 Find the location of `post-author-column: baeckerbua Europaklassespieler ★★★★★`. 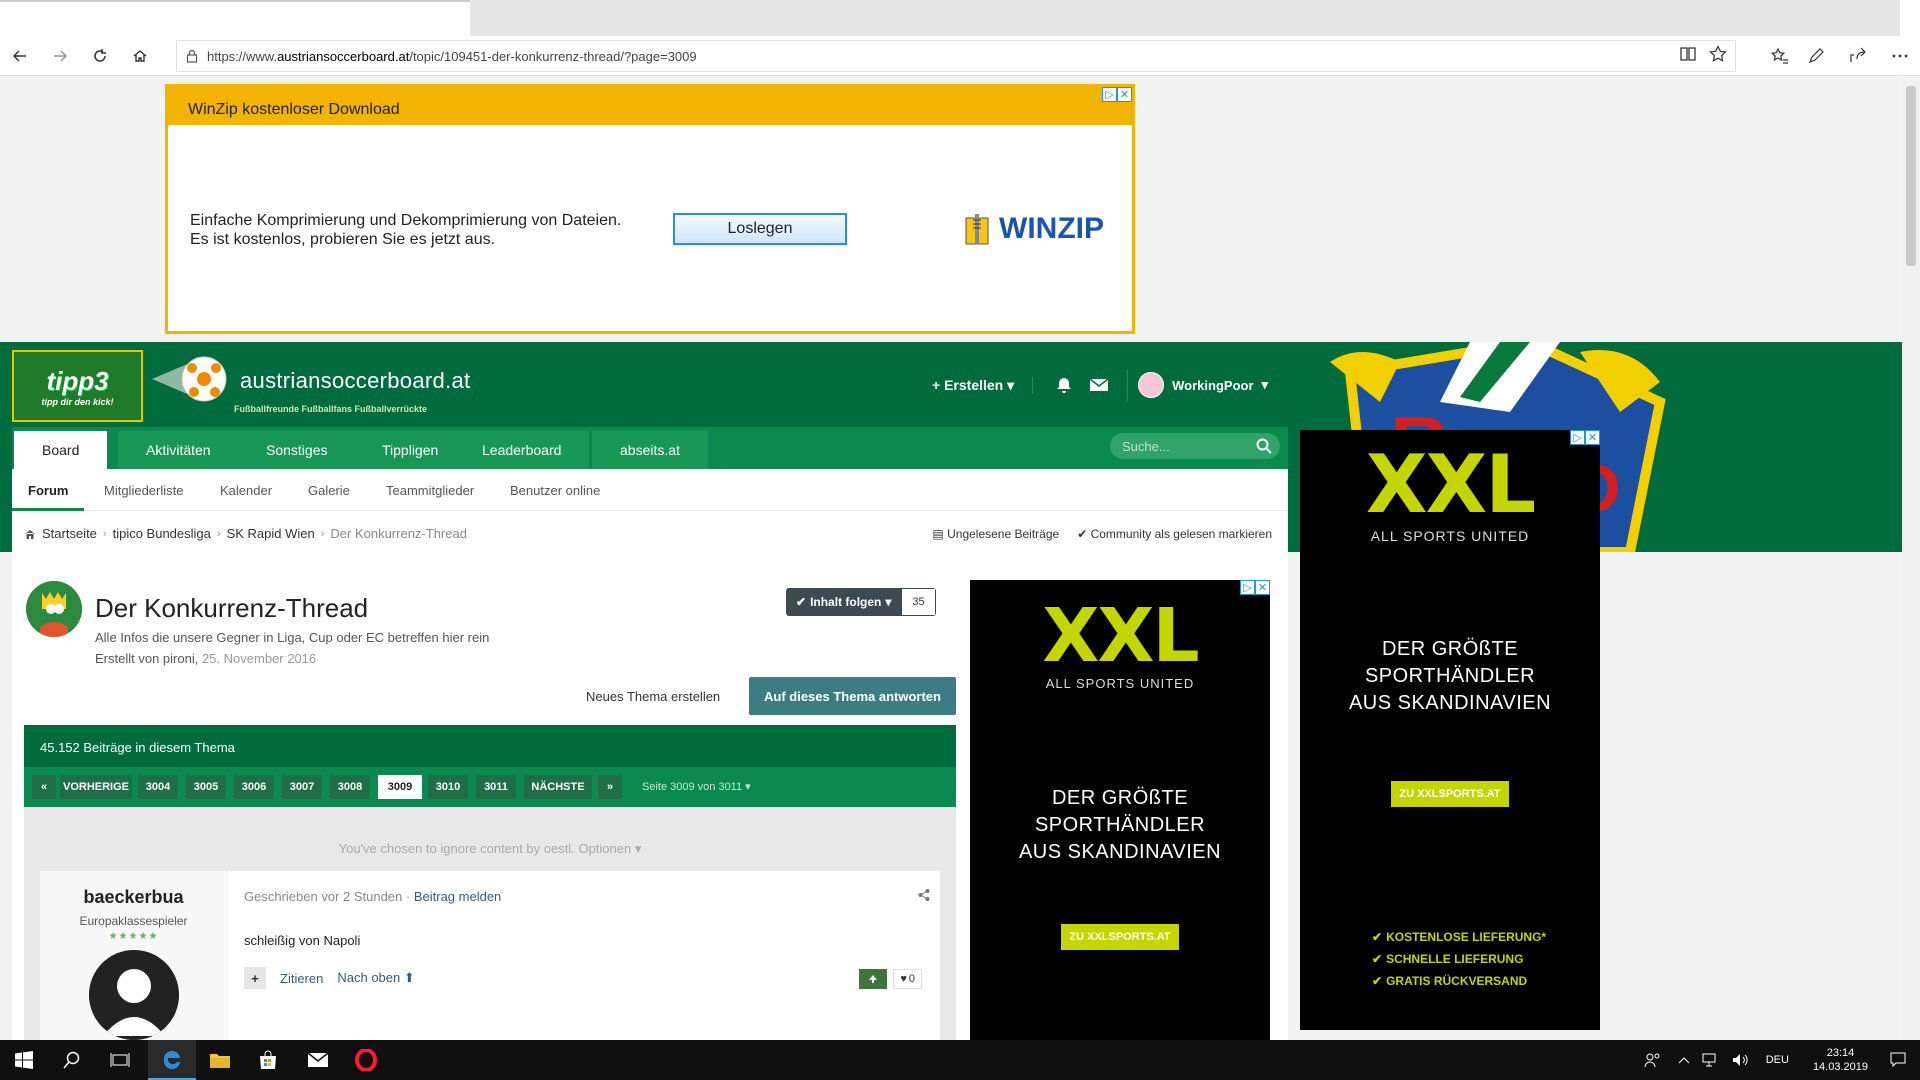

post-author-column: baeckerbua Europaklassespieler ★★★★★ is located at coordinates (134, 955).